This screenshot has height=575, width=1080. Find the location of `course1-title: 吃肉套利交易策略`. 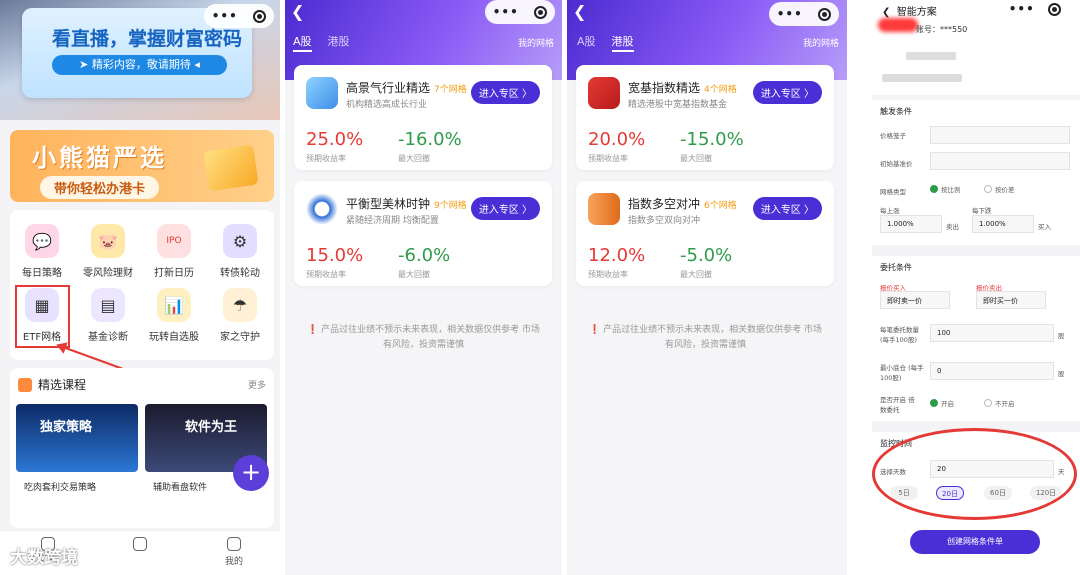

course1-title: 吃肉套利交易策略 is located at coordinates (60, 486).